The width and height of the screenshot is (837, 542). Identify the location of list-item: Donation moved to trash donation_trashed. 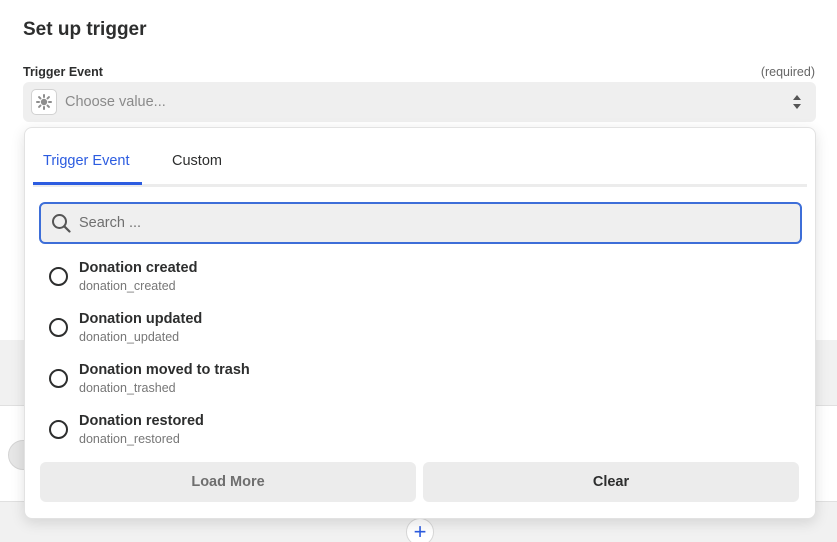
(417, 383).